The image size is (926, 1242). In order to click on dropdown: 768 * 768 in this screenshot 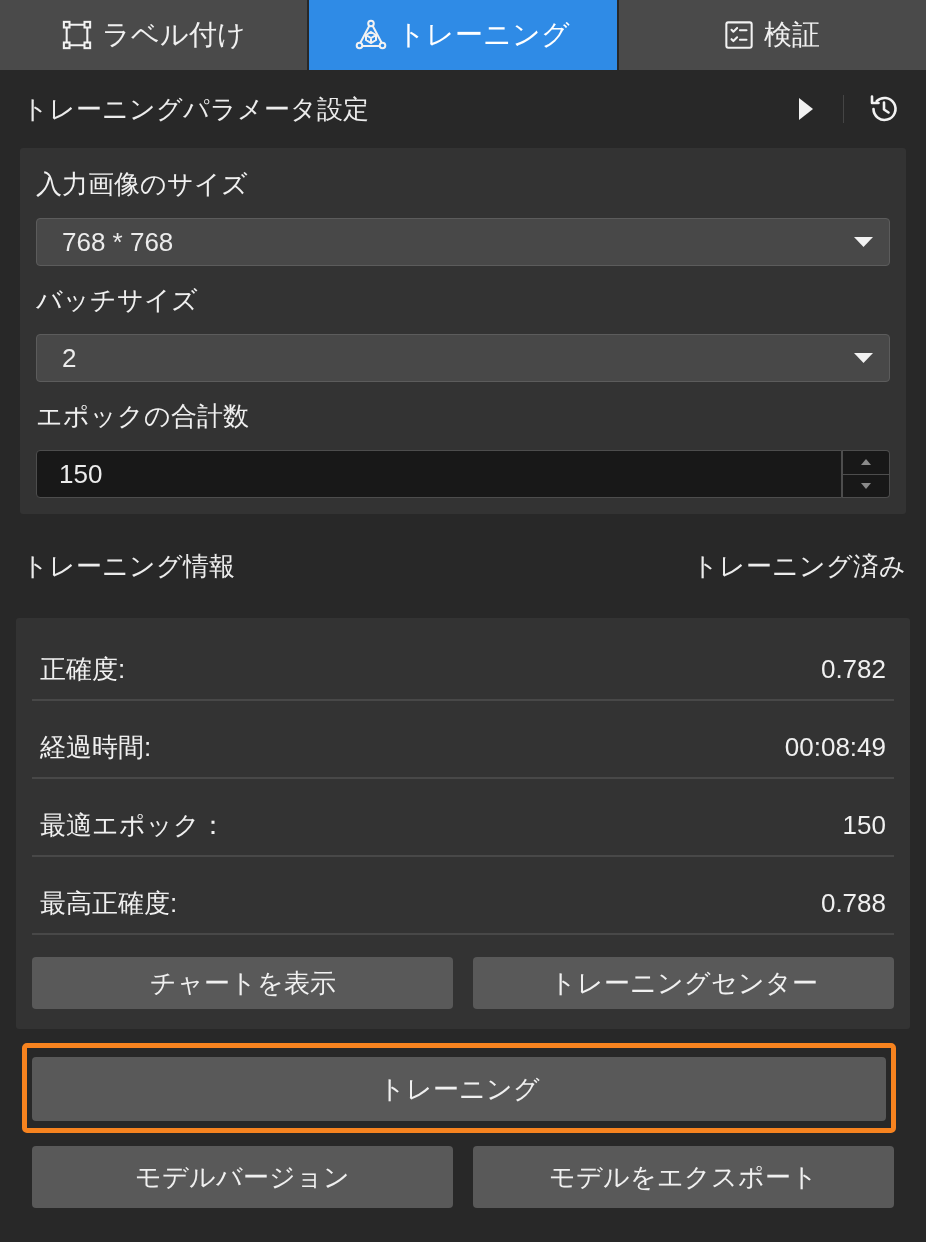, I will do `click(463, 242)`.